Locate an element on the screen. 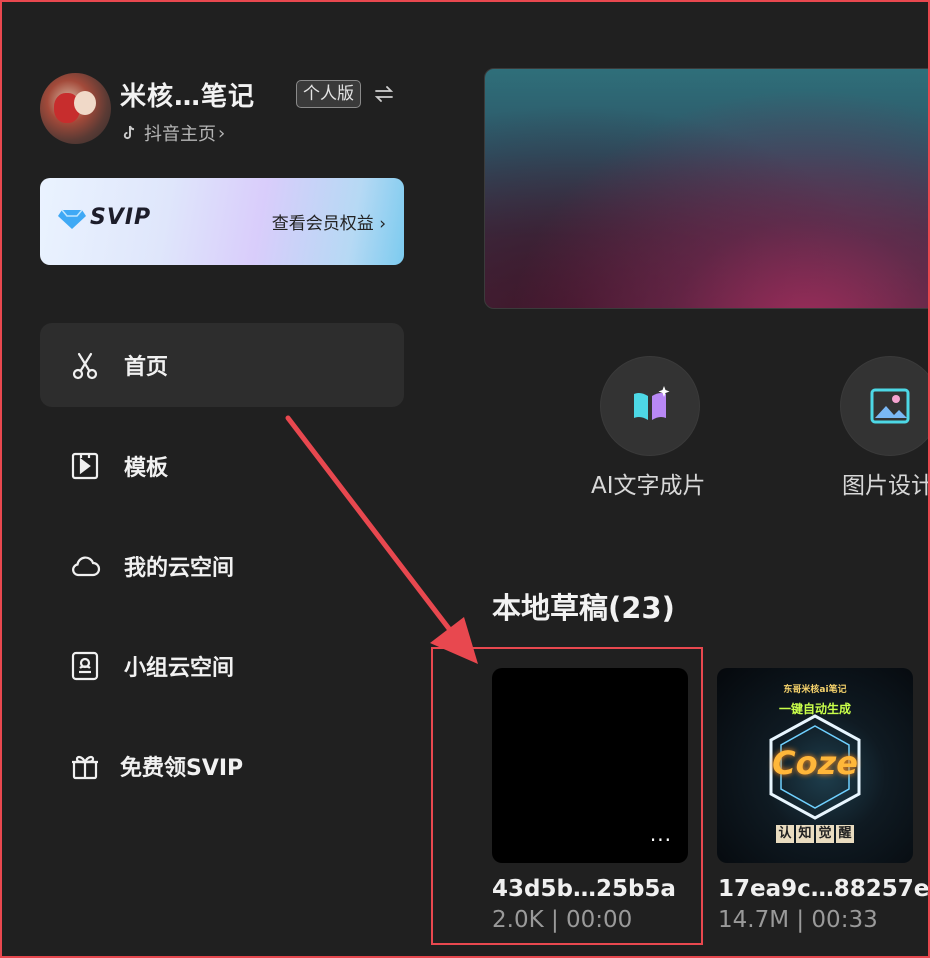 The height and width of the screenshot is (958, 930). svip-logo: SVIP is located at coordinates (104, 217).